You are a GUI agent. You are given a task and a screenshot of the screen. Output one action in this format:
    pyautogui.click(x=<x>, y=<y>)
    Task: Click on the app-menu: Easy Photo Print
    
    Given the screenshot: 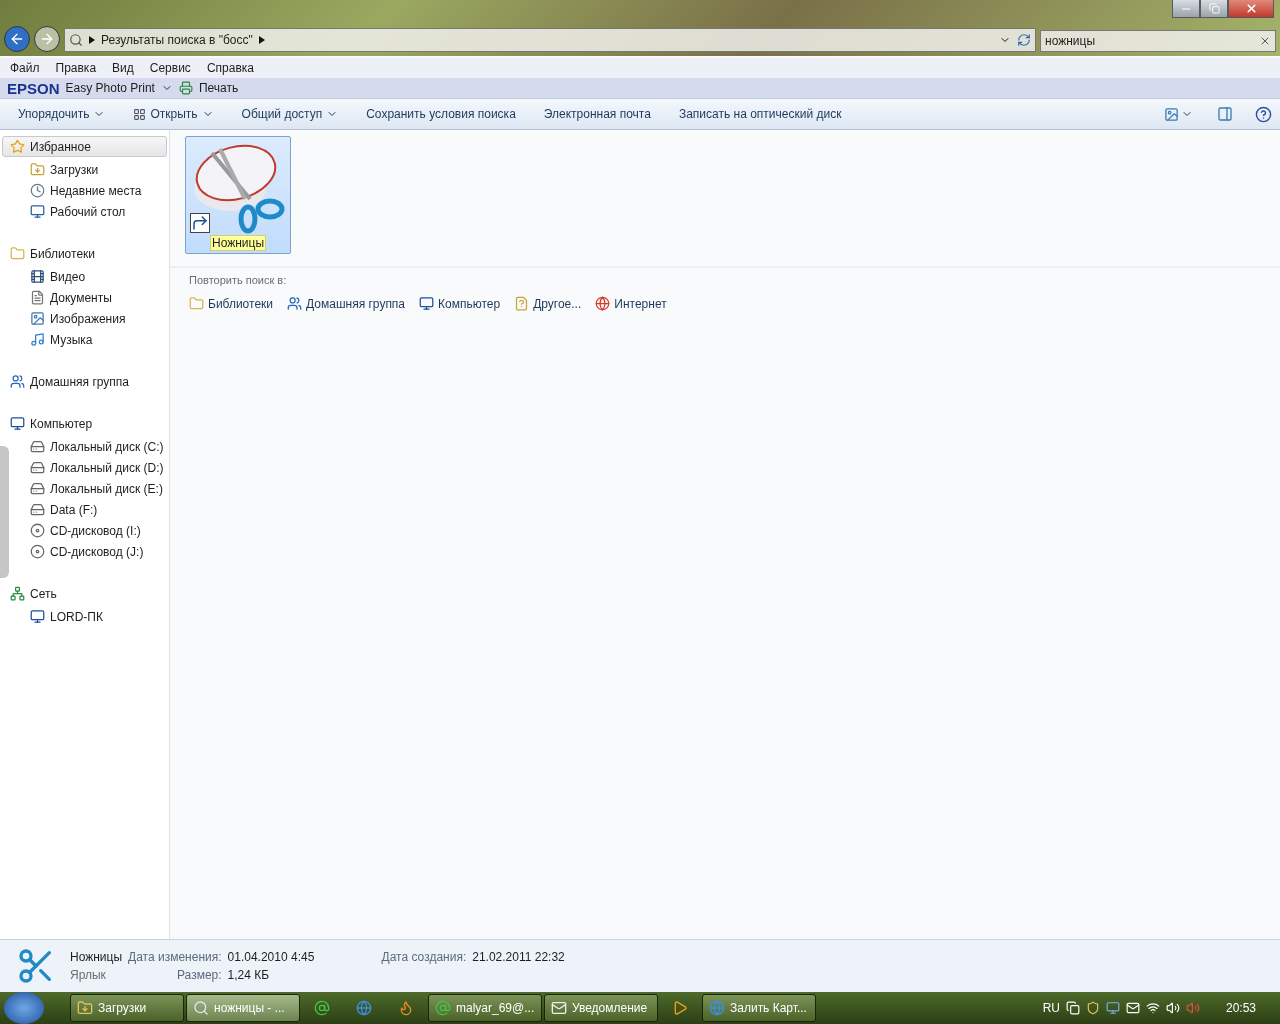 What is the action you would take?
    pyautogui.click(x=110, y=88)
    